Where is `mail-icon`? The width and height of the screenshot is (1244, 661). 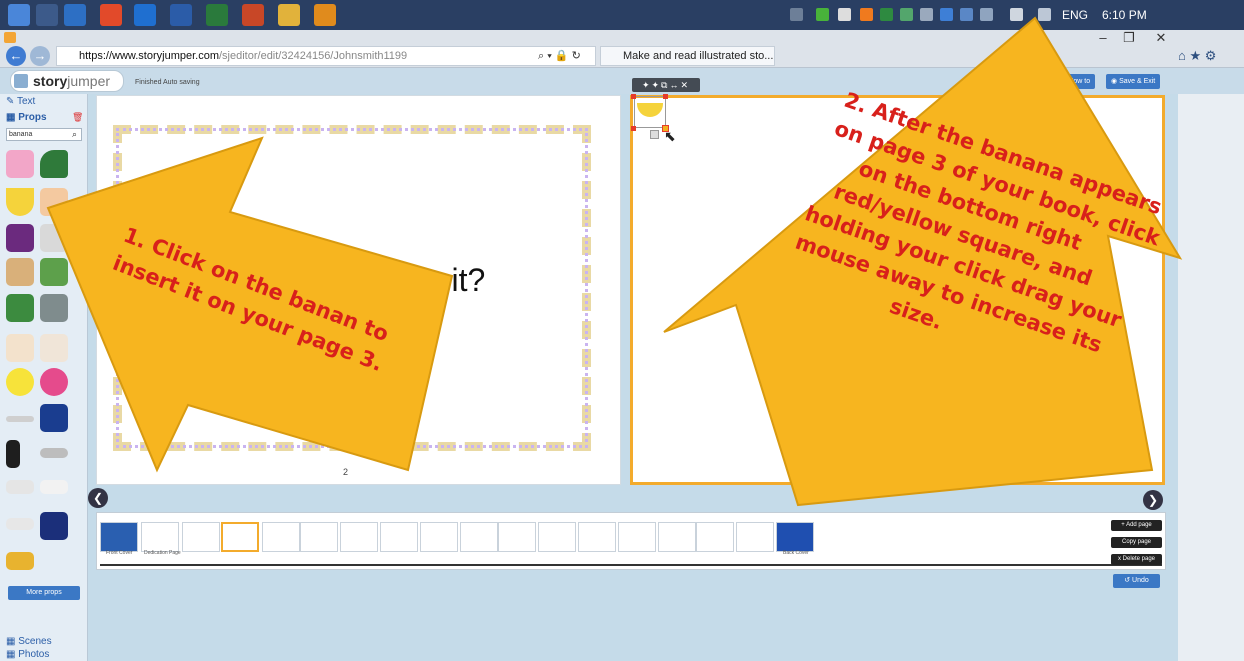
mail-icon is located at coordinates (75, 15).